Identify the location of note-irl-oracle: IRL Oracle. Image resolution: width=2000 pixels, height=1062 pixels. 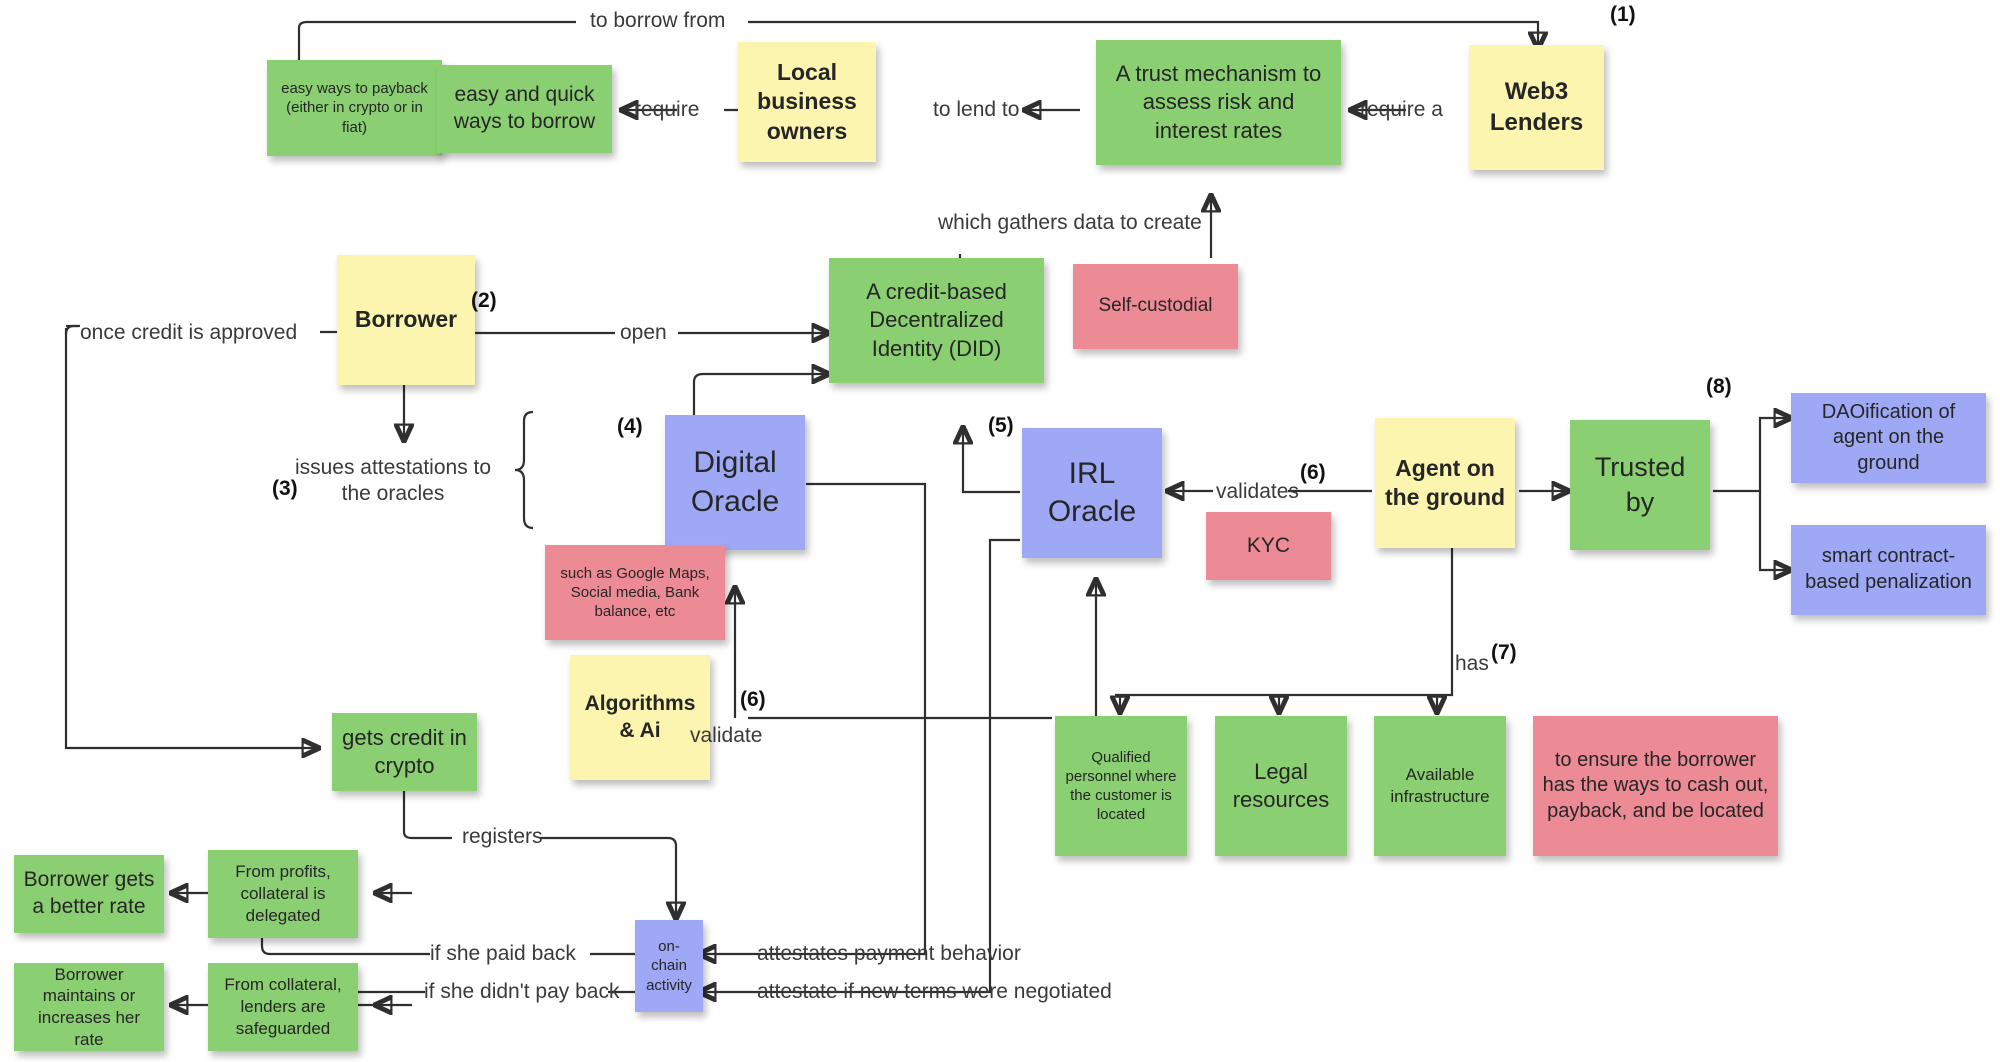
(1092, 493).